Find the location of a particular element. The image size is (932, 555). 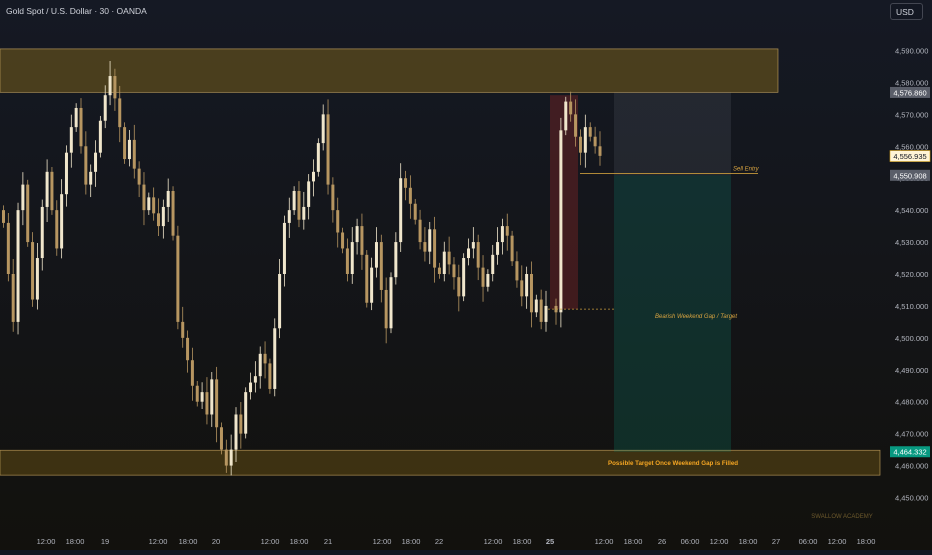

y-tick-label: 4,510.000 is located at coordinates (911, 306).